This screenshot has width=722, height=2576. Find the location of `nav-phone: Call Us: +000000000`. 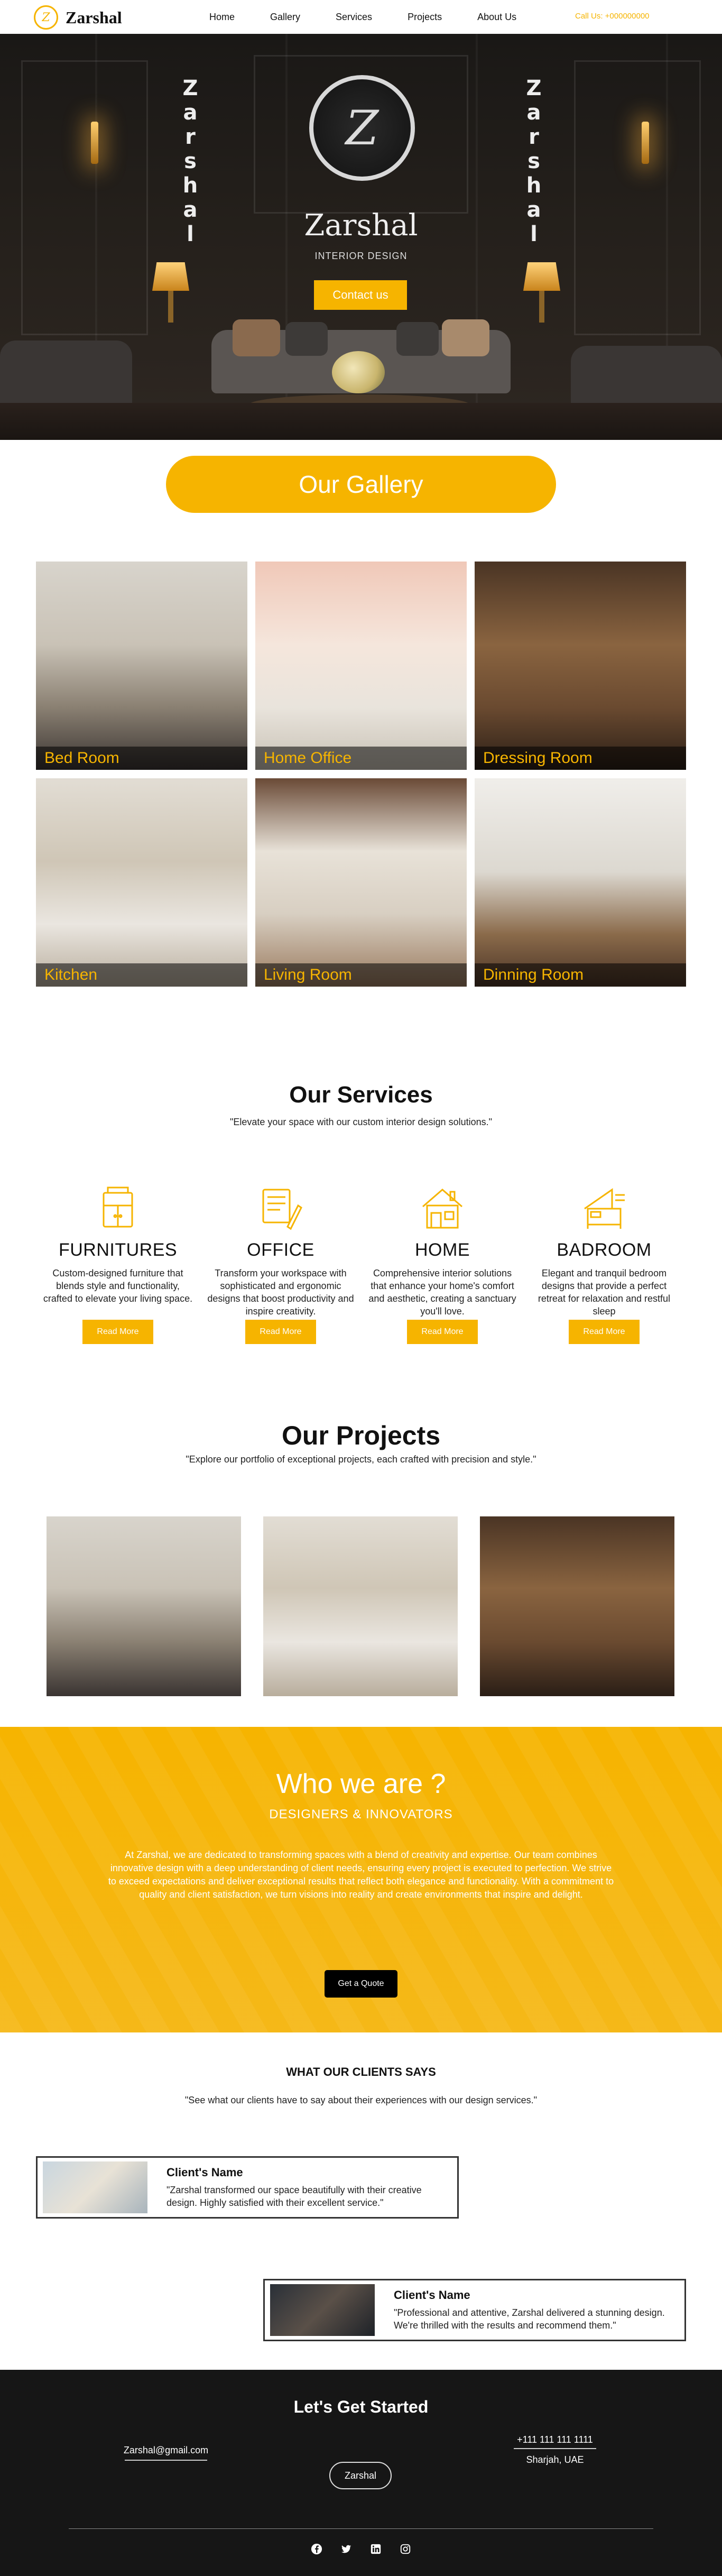

nav-phone: Call Us: +000000000 is located at coordinates (612, 16).